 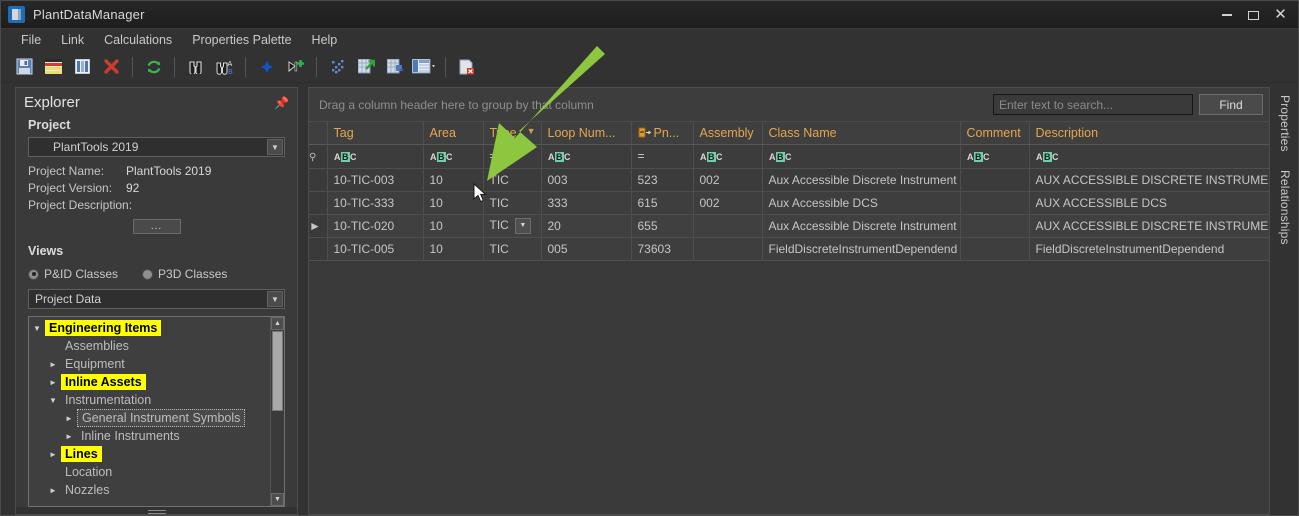 I want to click on menu-item-calculations: Calculations, so click(x=138, y=40).